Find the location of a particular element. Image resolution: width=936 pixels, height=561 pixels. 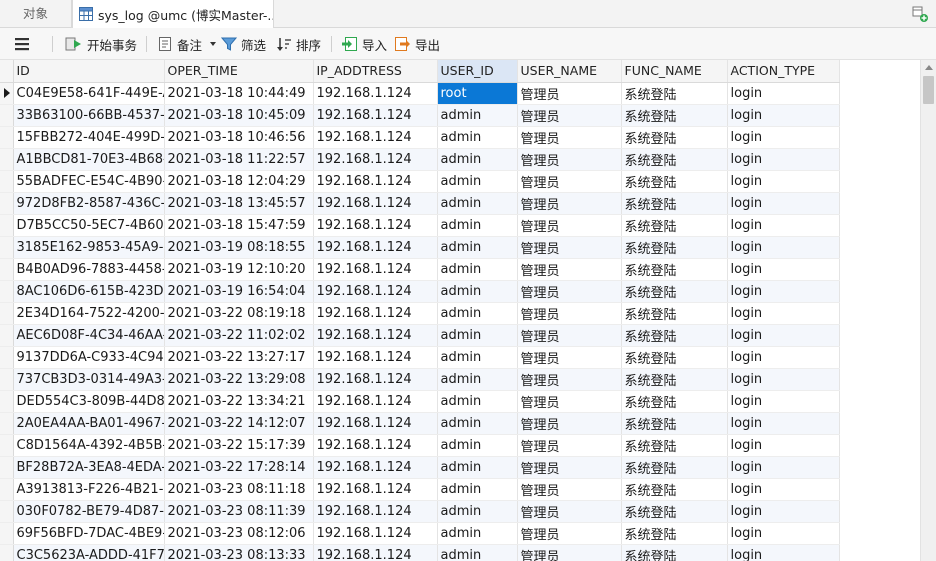

cell-id: B4B0AD96-7883-4458-8E is located at coordinates (89, 269).